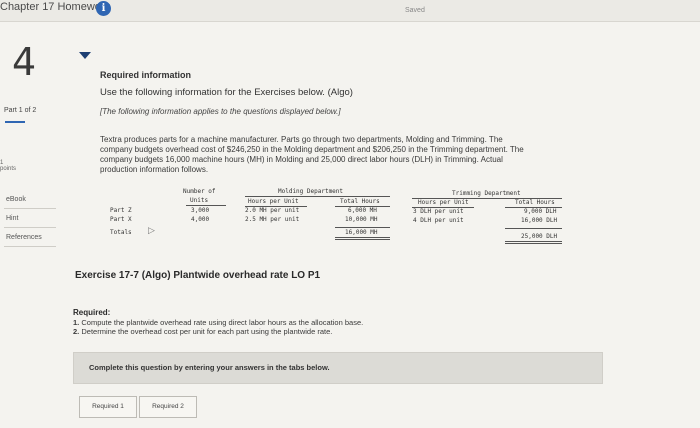 This screenshot has height=428, width=700. I want to click on molding-header: Molding Department, so click(311, 191).